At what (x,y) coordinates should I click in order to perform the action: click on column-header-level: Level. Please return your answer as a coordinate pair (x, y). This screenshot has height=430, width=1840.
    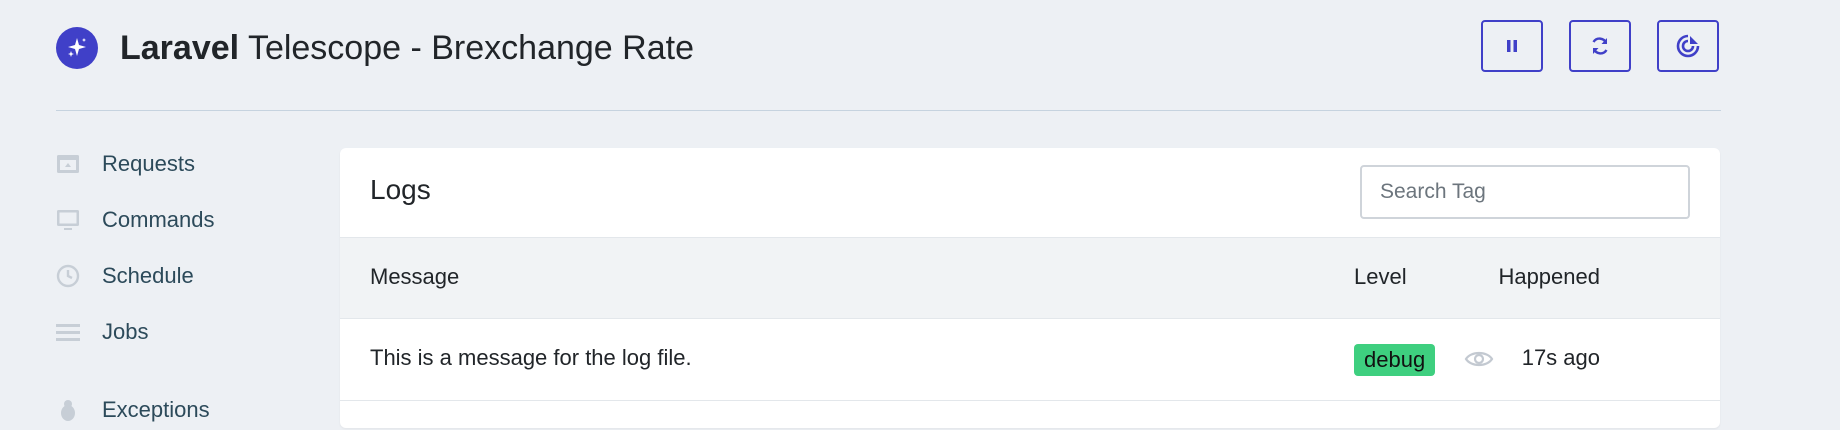
    Looking at the image, I should click on (1380, 276).